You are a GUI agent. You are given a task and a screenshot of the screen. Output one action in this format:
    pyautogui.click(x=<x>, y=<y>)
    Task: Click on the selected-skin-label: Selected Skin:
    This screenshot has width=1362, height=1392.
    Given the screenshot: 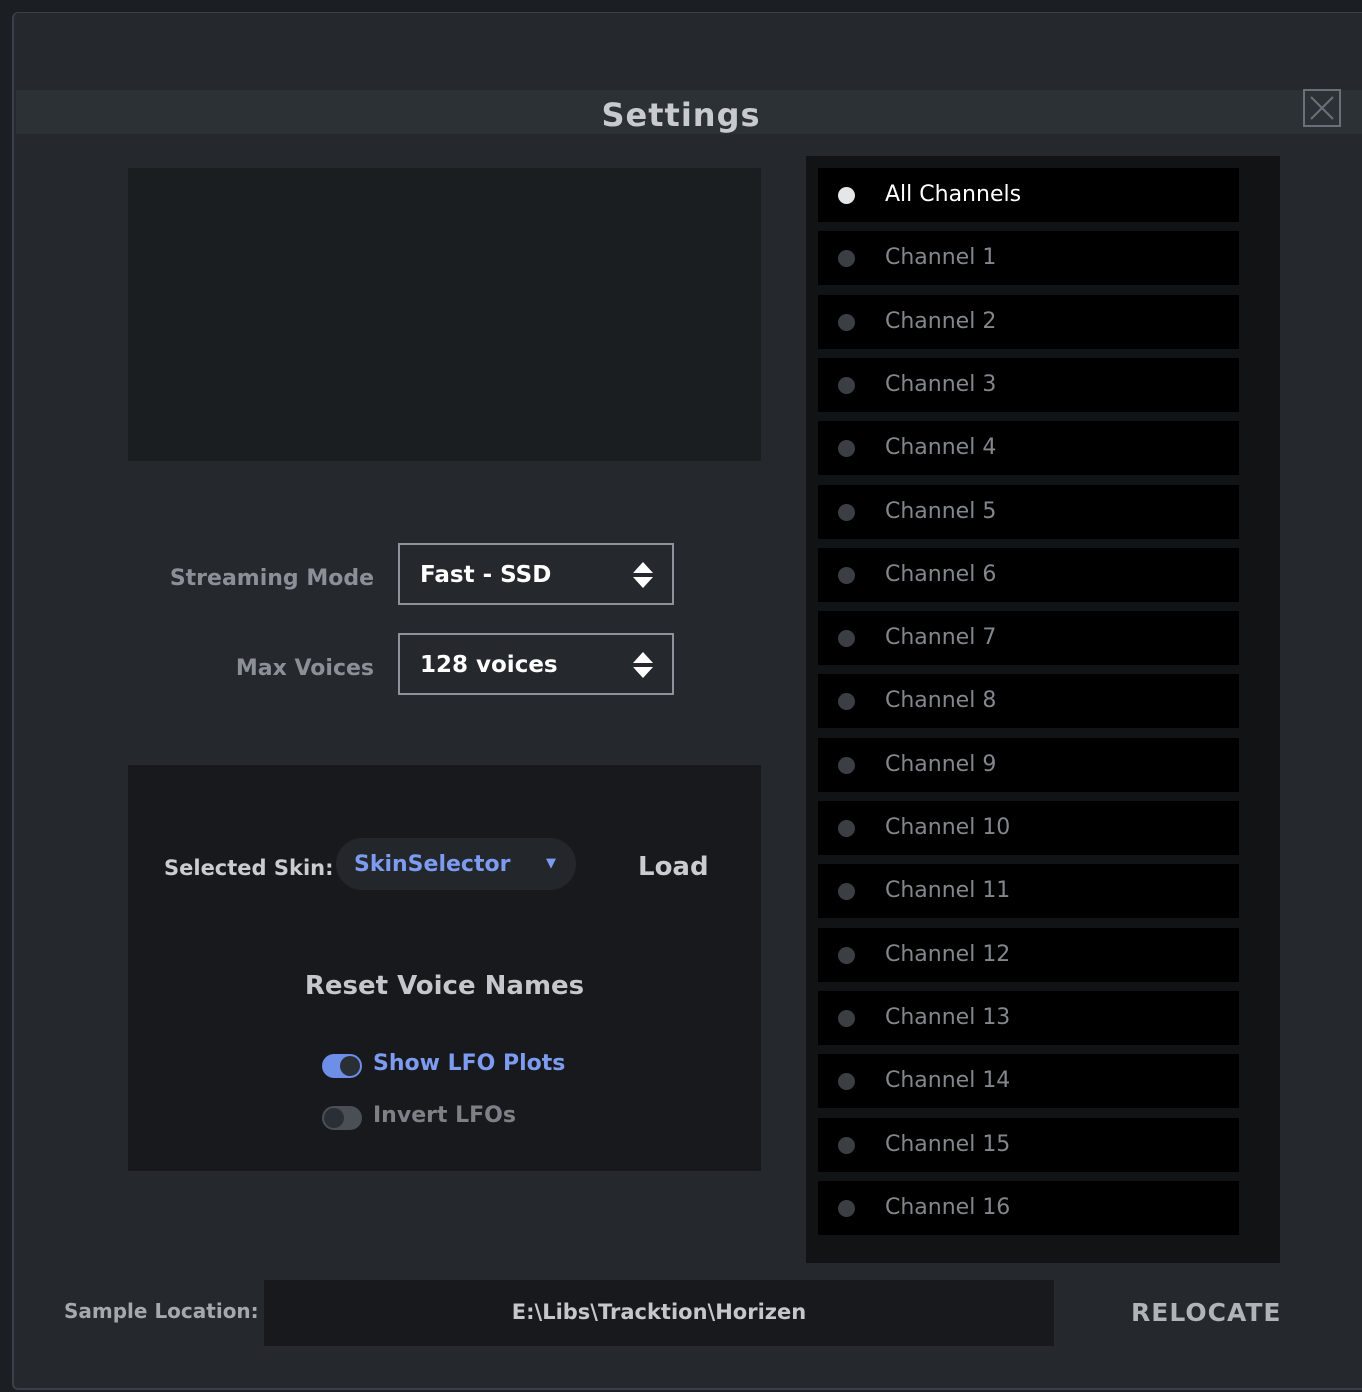 What is the action you would take?
    pyautogui.click(x=249, y=868)
    